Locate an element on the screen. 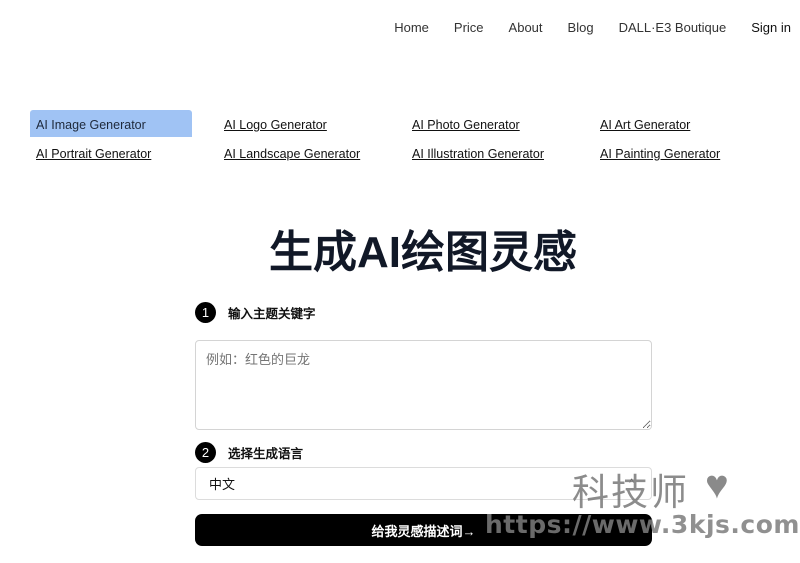 This screenshot has width=800, height=563. keyword-input is located at coordinates (423, 385).